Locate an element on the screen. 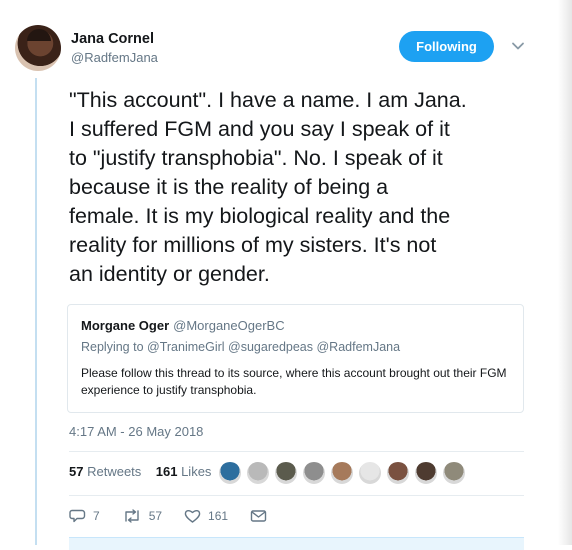  quoted-author: Morgane Oger @MorganeOgerBC is located at coordinates (183, 325).